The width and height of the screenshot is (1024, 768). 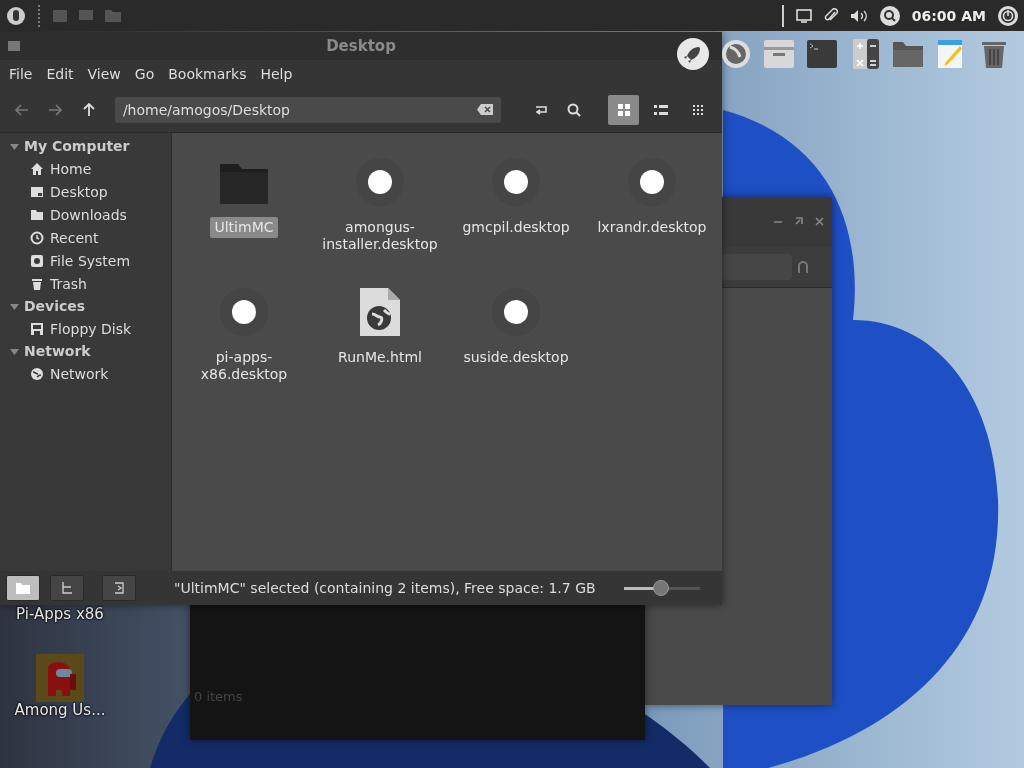 I want to click on sidebar-section: Devices, so click(x=55, y=306).